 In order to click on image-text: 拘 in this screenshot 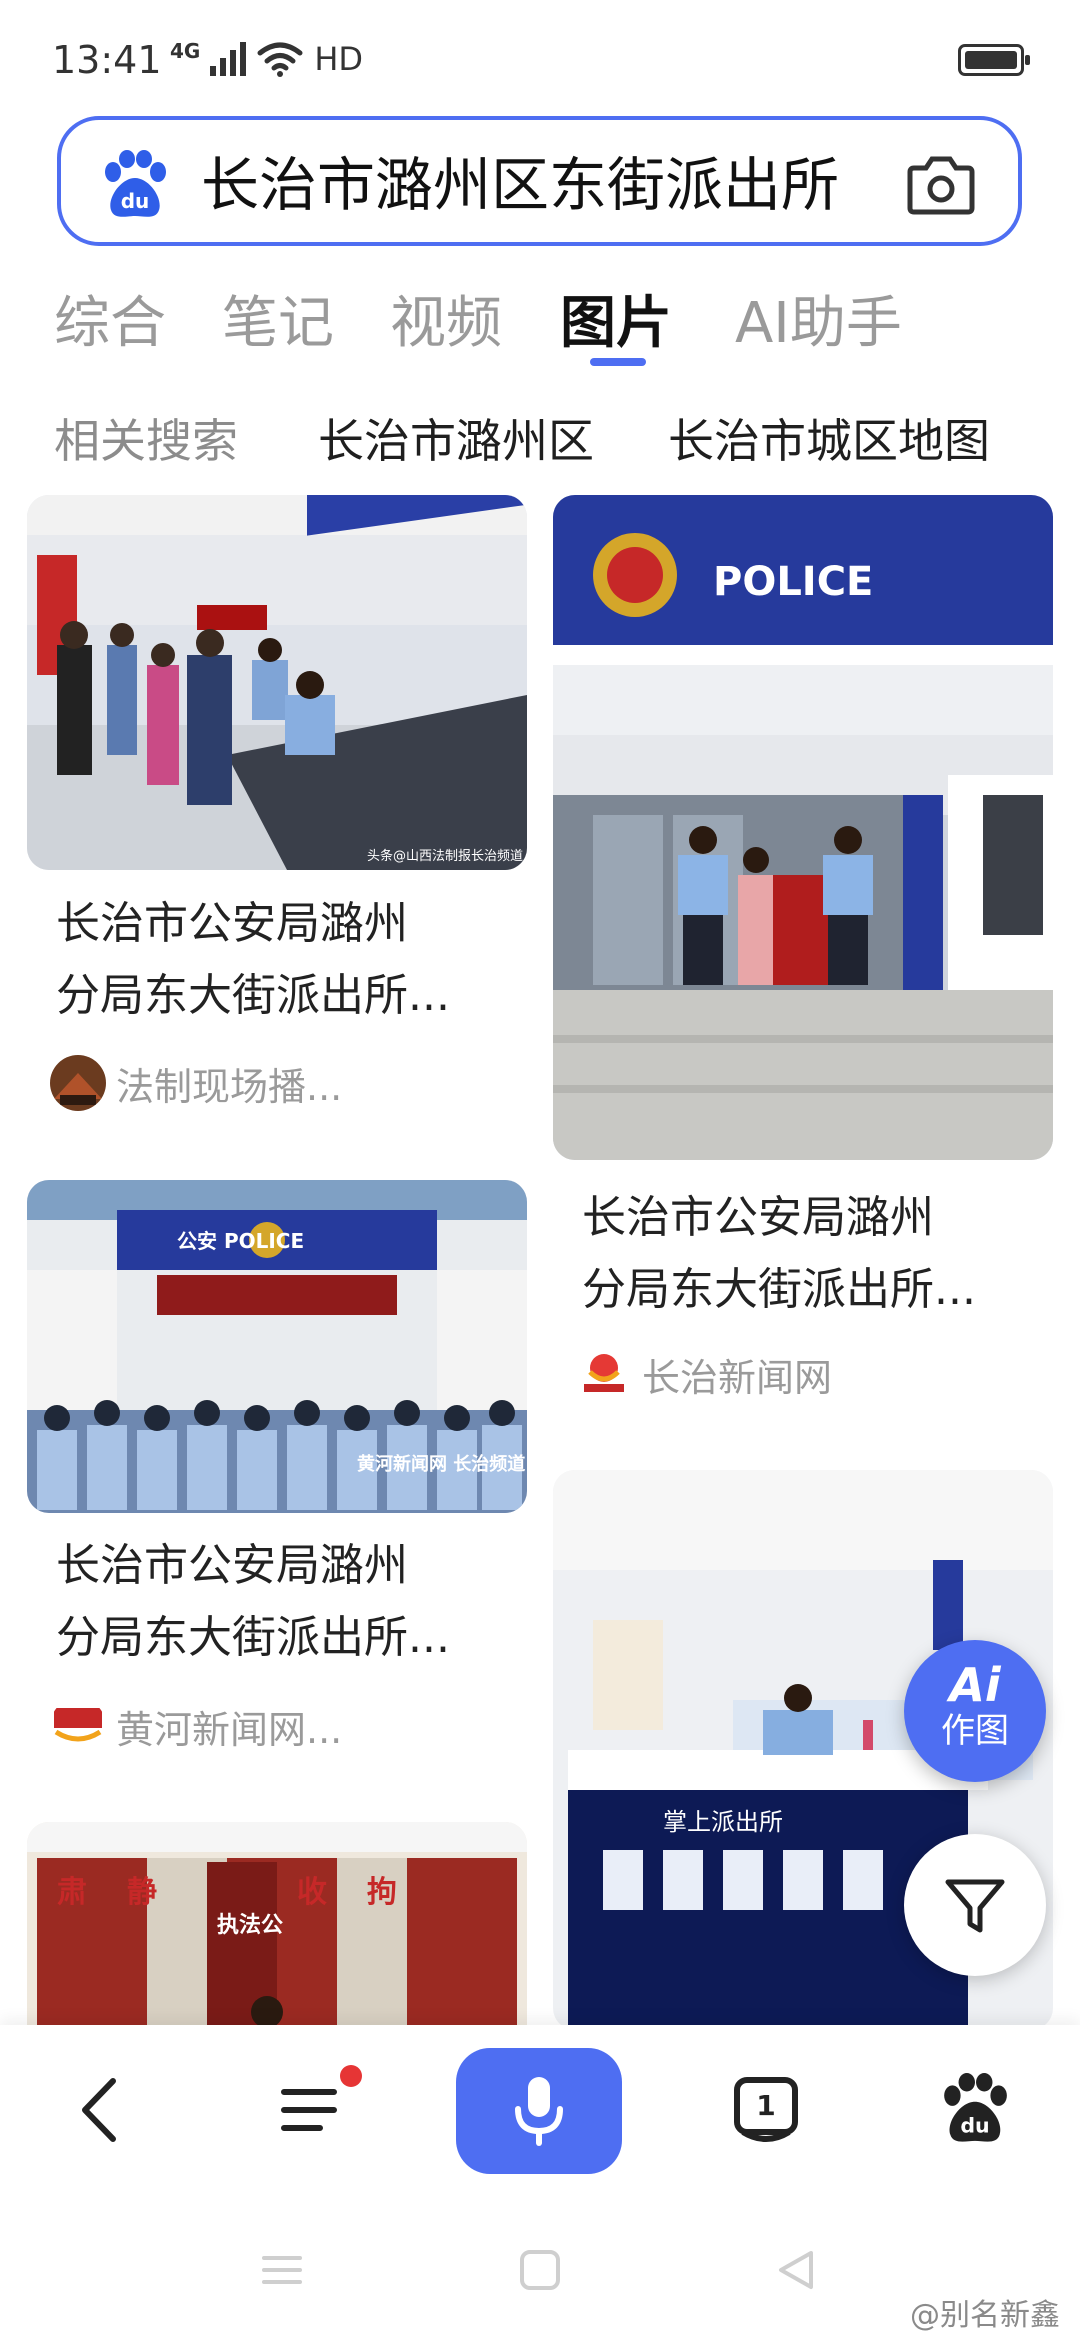, I will do `click(382, 1892)`.